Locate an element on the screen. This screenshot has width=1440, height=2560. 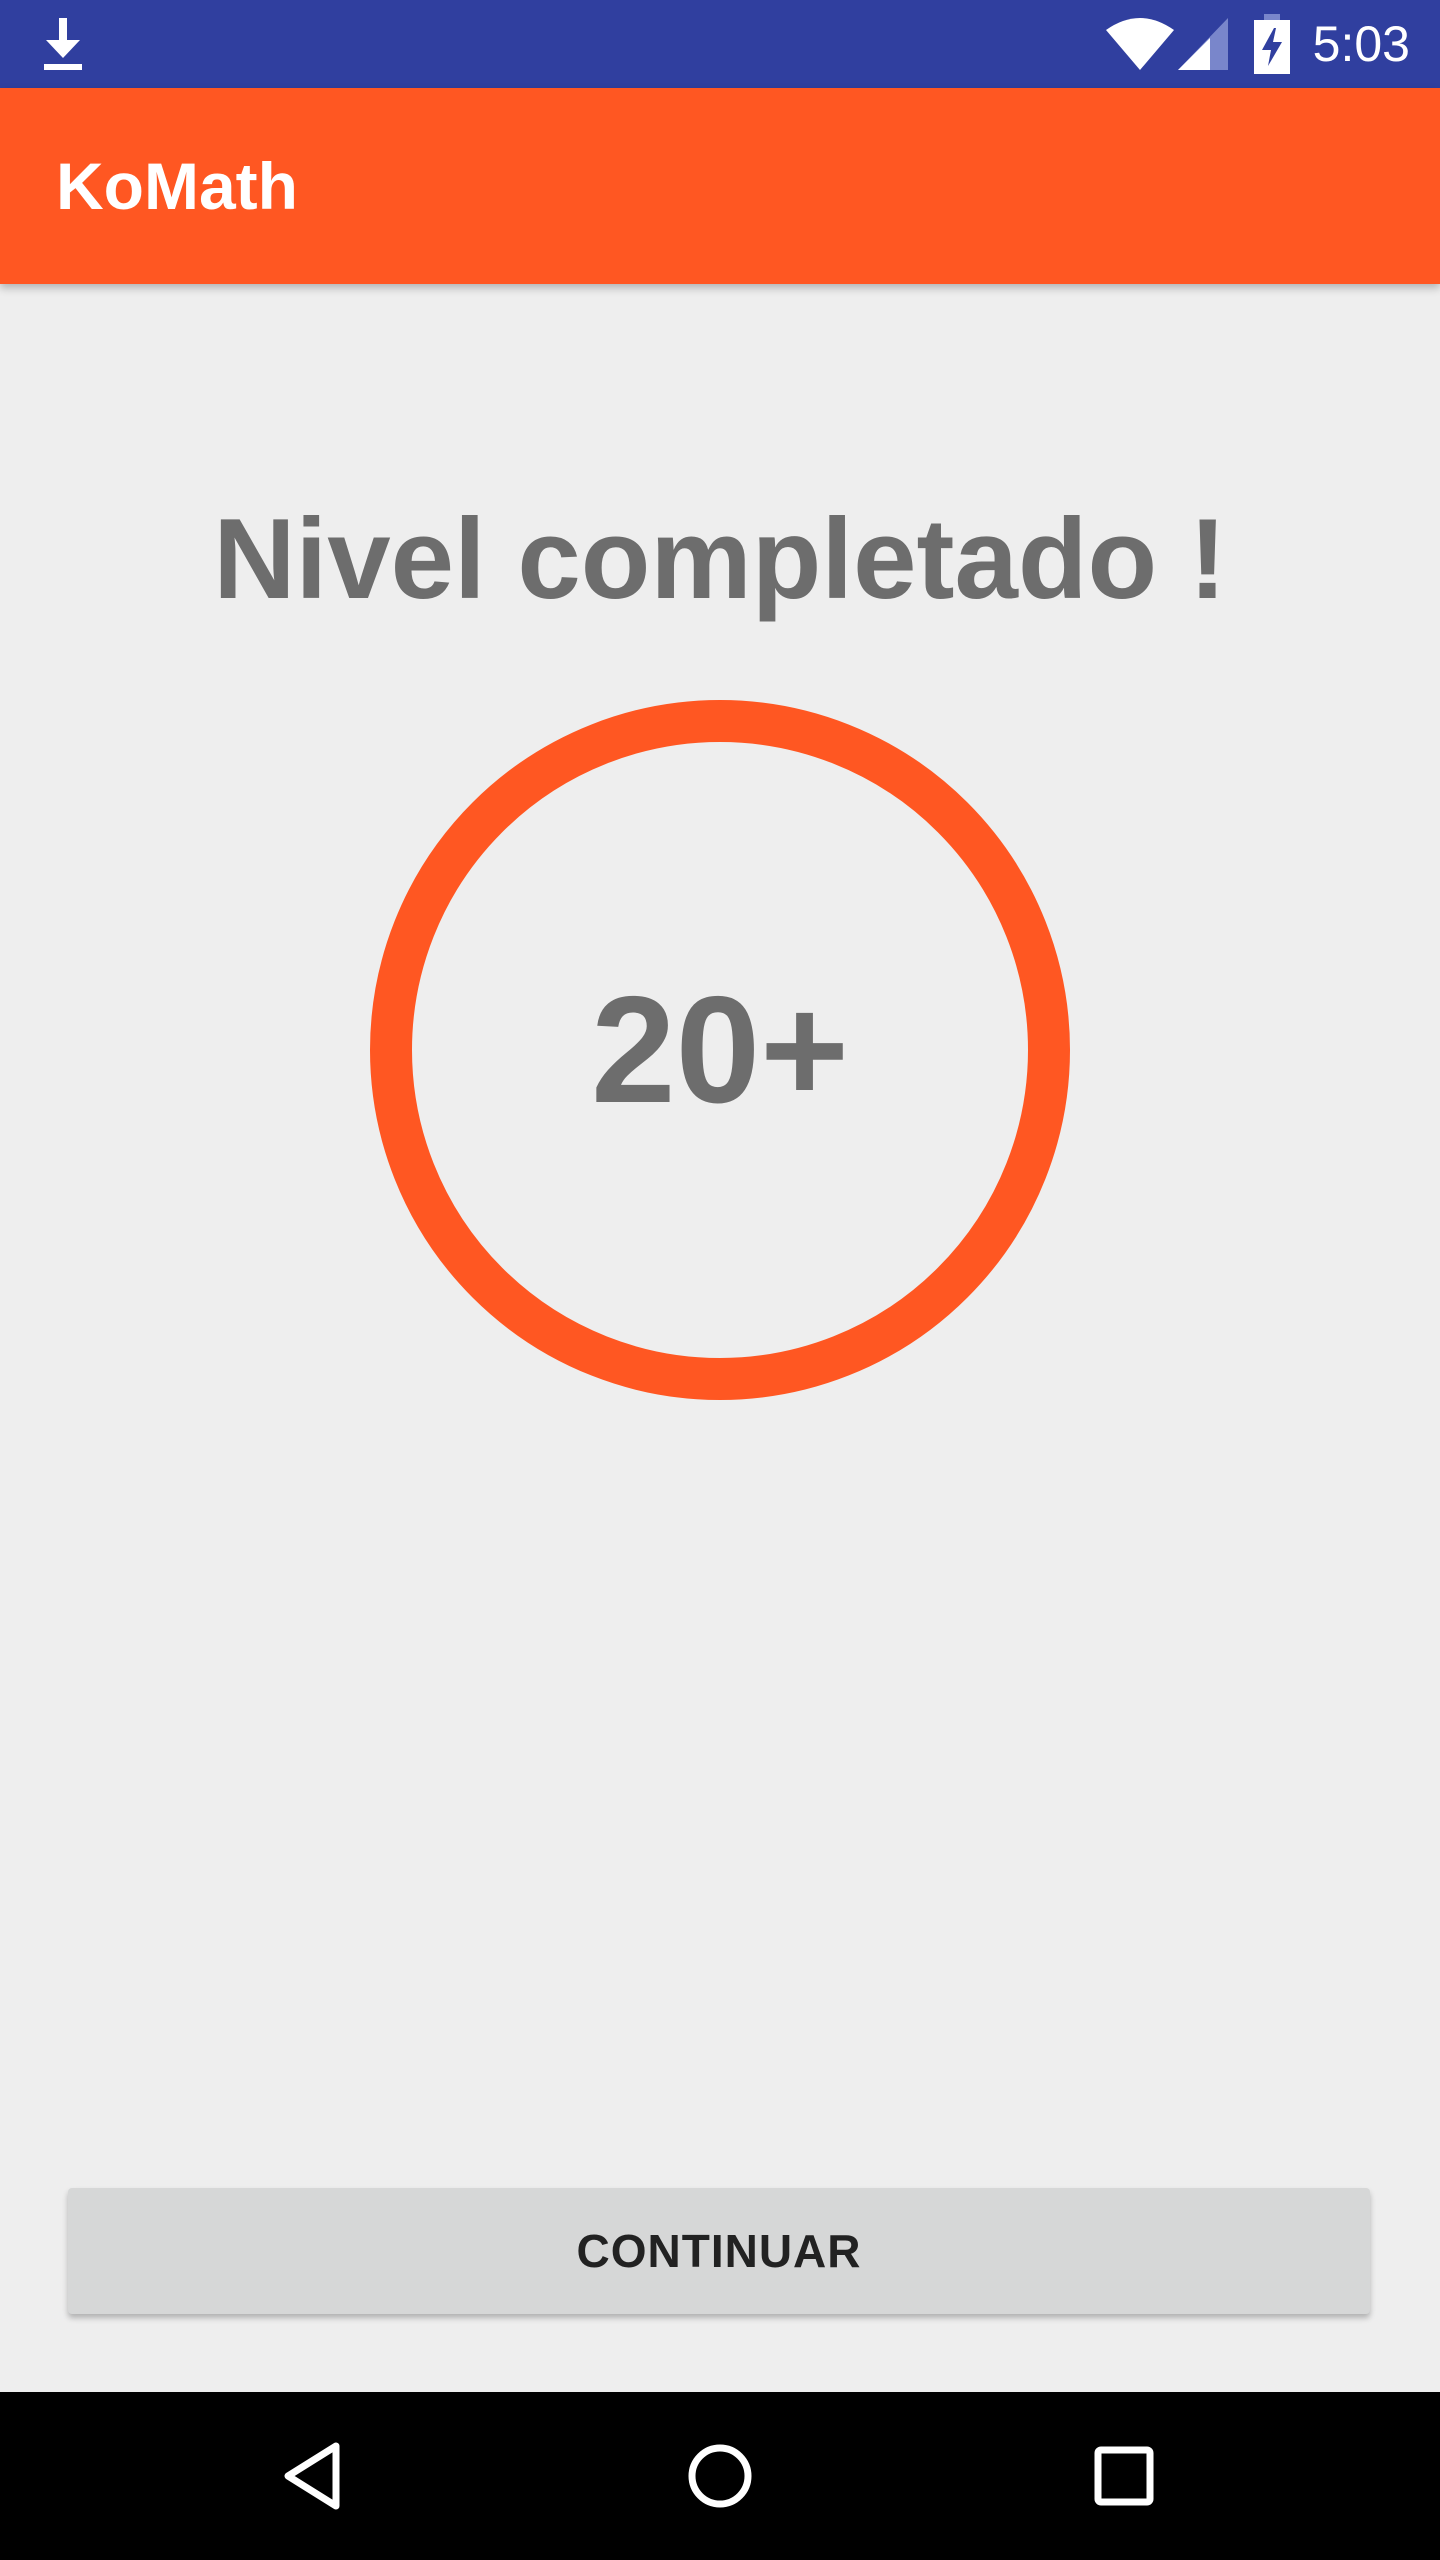
navigation-bar is located at coordinates (720, 2476).